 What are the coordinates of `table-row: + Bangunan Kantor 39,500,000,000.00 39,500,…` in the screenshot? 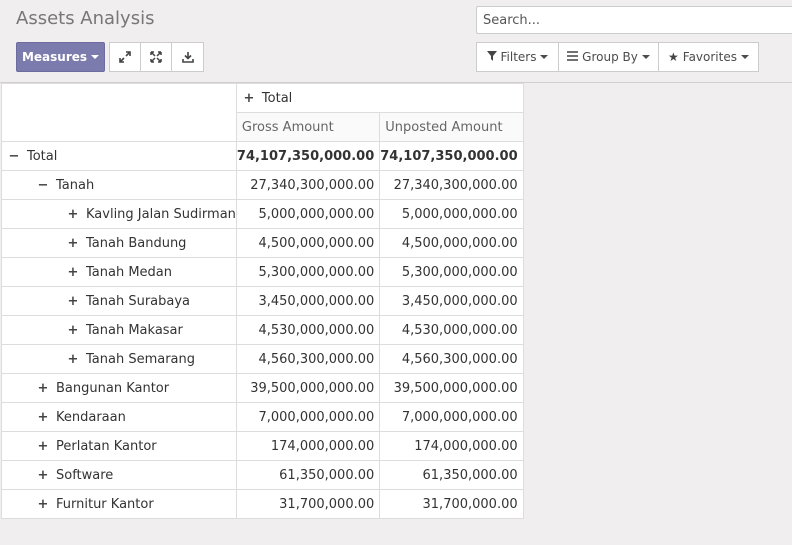 It's located at (262, 388).